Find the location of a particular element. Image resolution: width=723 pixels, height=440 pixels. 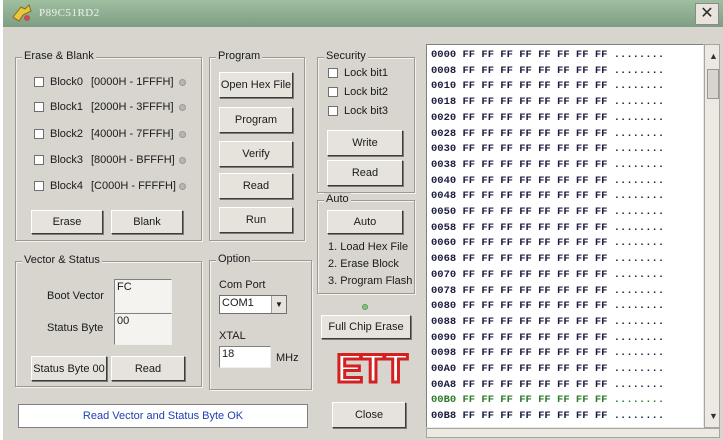

lock-bit1-checkbox is located at coordinates (333, 73).